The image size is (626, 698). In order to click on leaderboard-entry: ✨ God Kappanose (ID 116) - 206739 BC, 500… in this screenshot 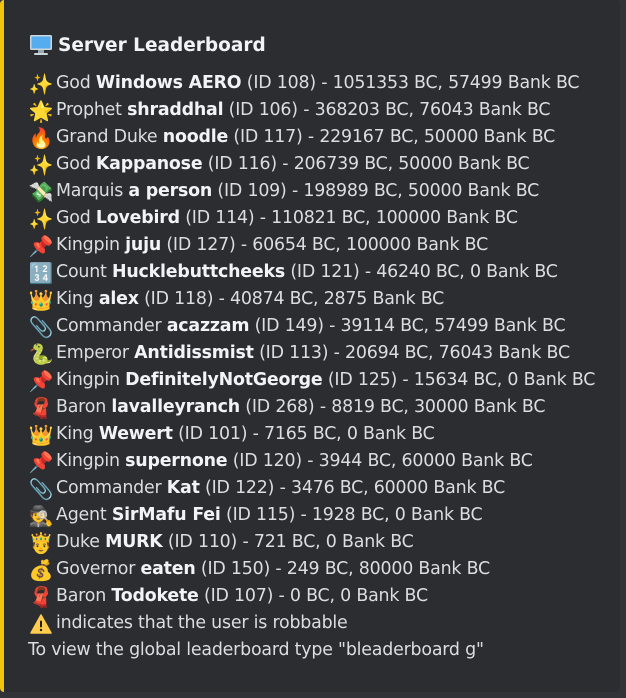, I will do `click(319, 164)`.